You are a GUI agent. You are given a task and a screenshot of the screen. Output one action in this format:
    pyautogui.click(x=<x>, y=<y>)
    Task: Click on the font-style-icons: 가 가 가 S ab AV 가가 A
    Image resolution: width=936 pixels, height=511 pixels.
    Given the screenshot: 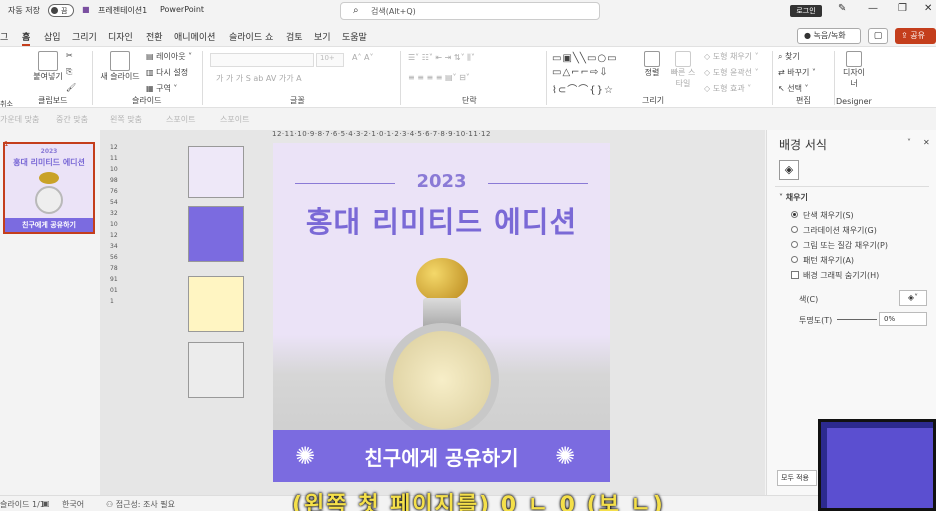 What is the action you would take?
    pyautogui.click(x=259, y=78)
    